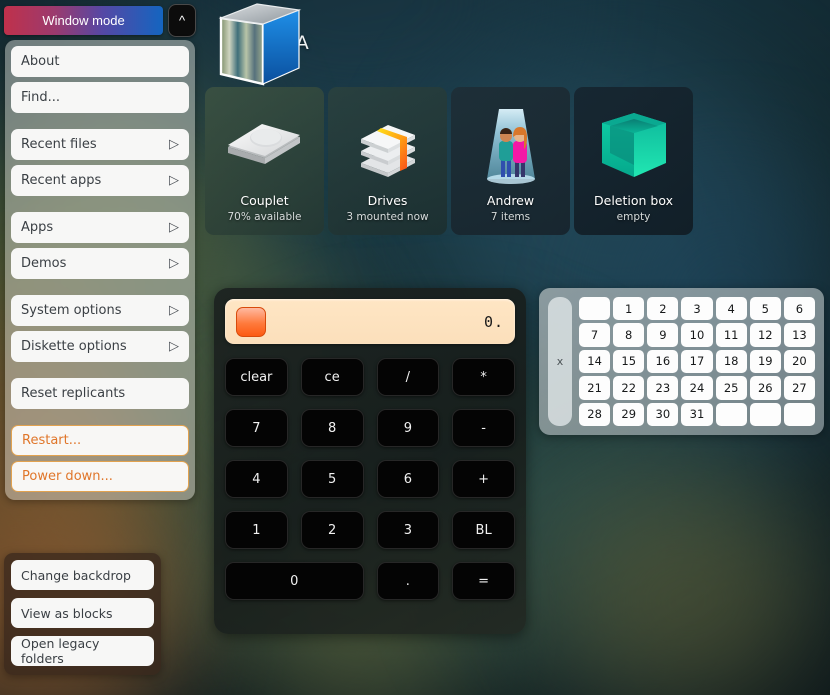 This screenshot has height=695, width=830. I want to click on calendar-day-6: 6, so click(799, 309).